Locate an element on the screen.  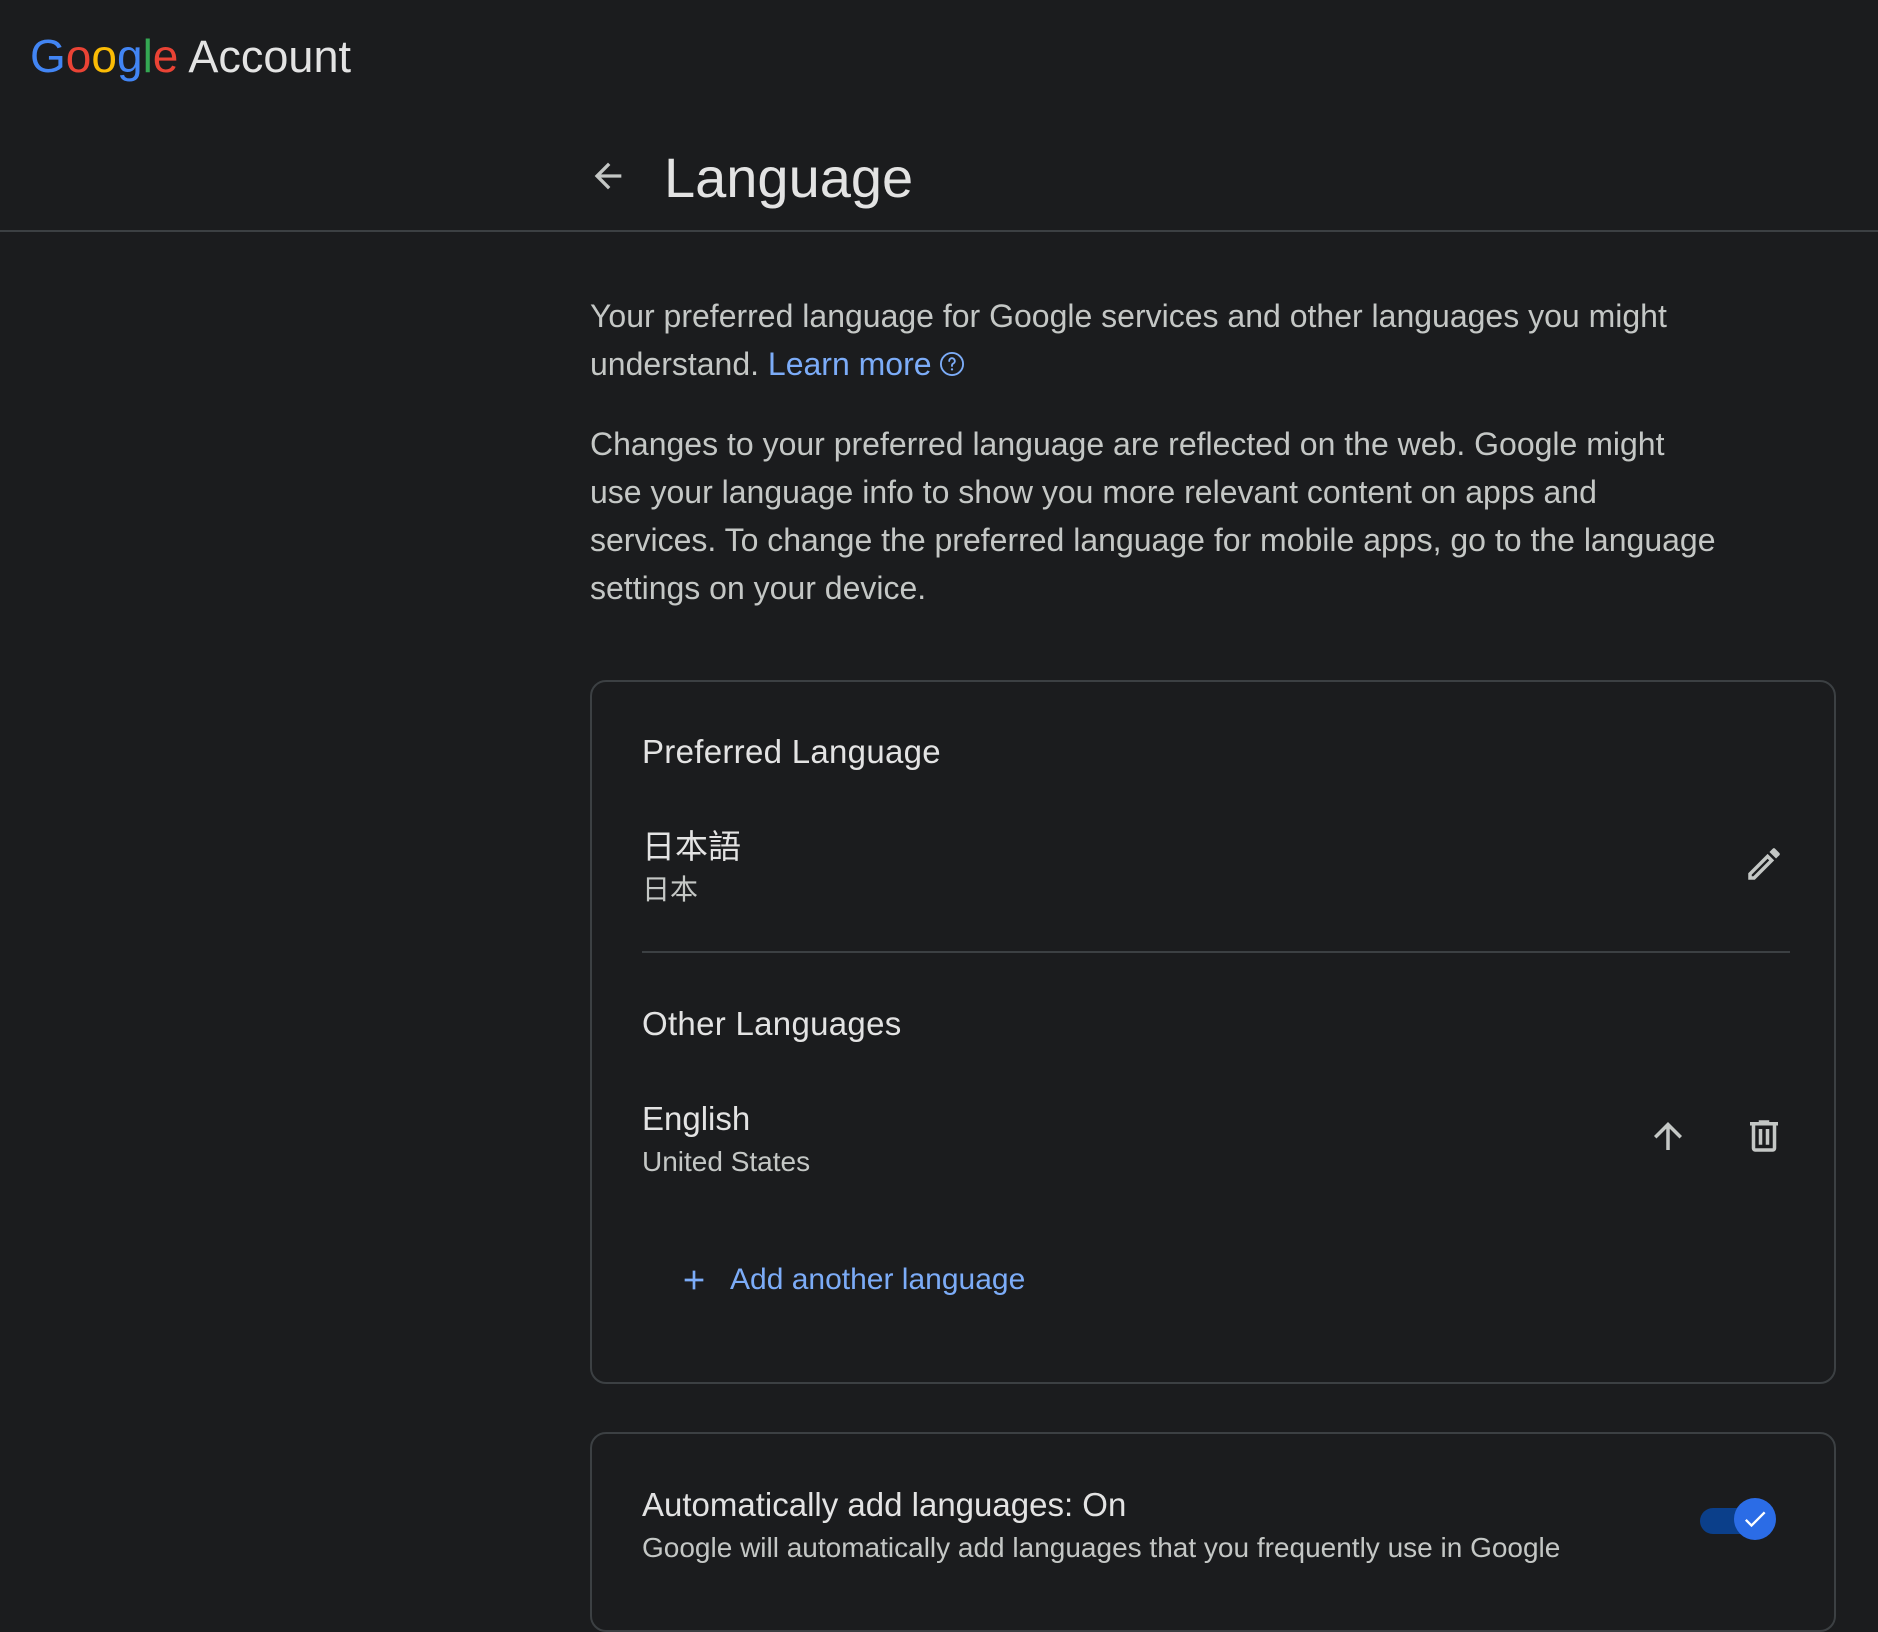
plus-icon is located at coordinates (694, 1280).